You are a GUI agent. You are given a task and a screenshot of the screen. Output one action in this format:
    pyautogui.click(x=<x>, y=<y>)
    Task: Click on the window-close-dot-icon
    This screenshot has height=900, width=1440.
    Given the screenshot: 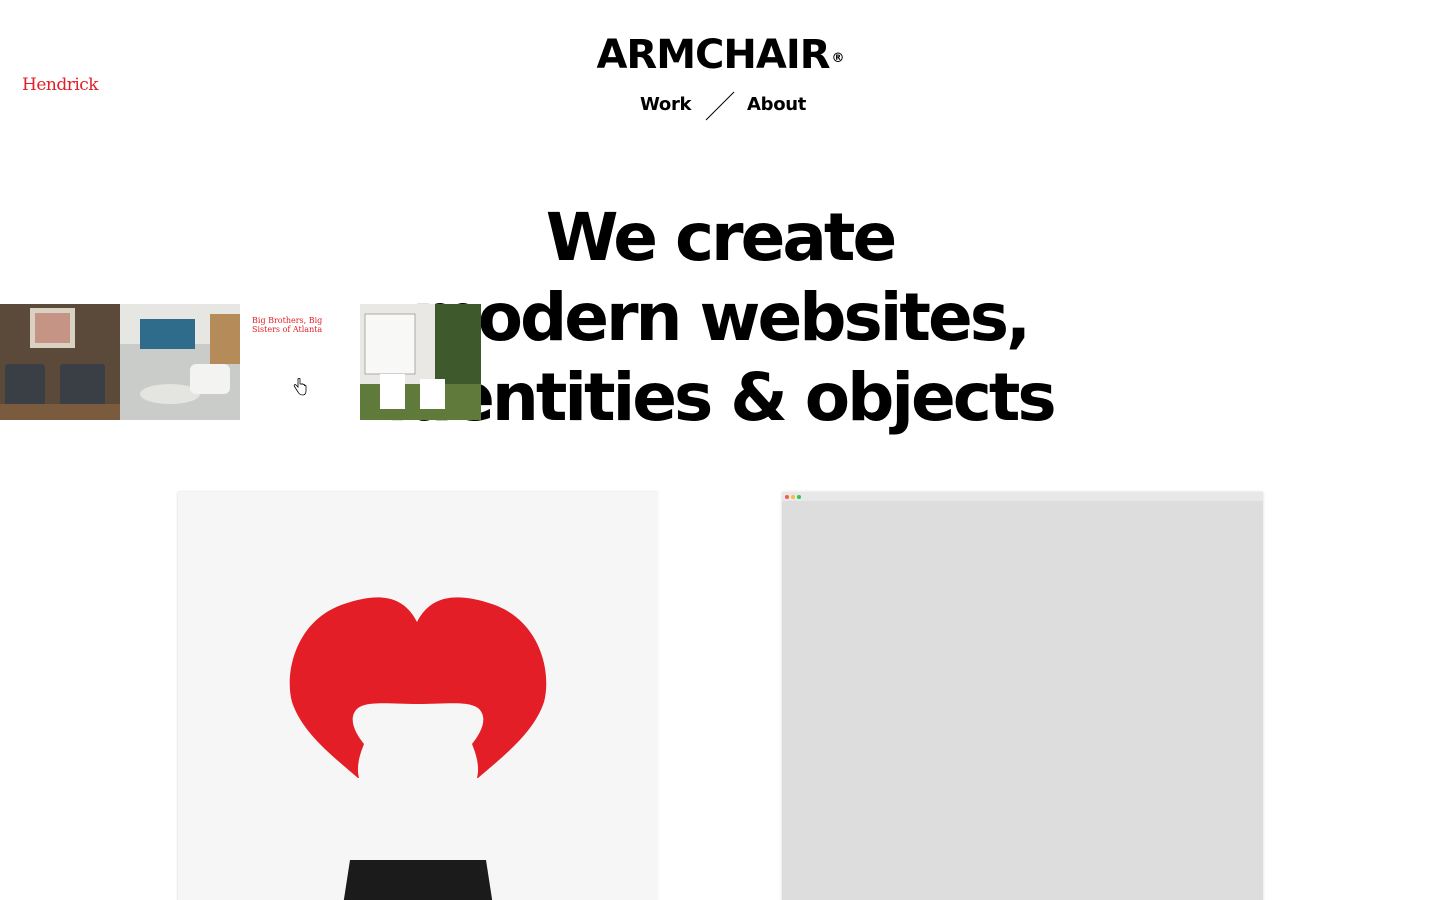 What is the action you would take?
    pyautogui.click(x=787, y=497)
    